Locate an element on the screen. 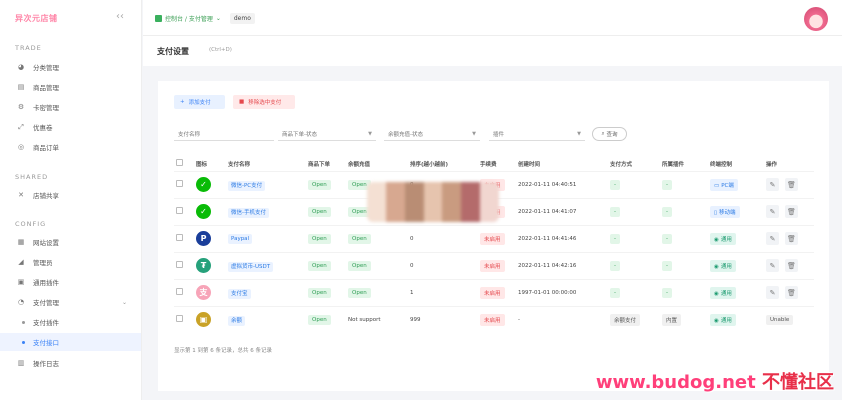  breadcrumb: 控制台 / 支付管理 ⌄ demo is located at coordinates (205, 18).